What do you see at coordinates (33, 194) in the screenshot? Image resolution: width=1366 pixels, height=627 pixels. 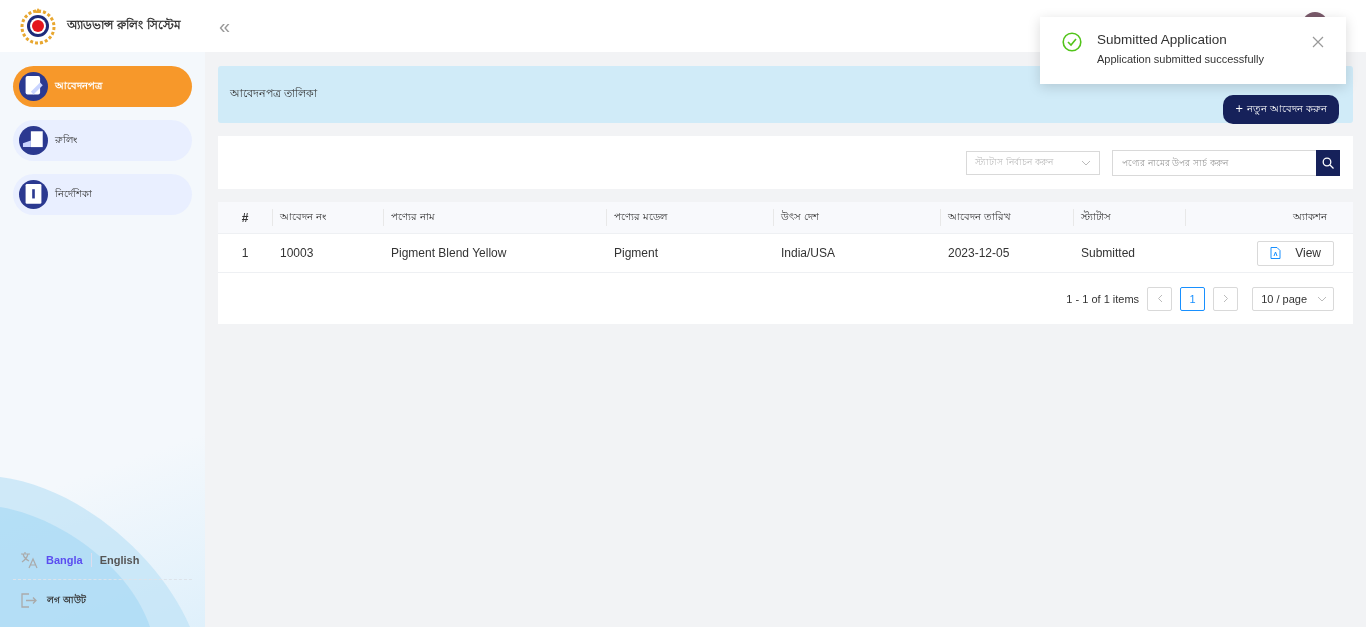 I see `guide-book-icon` at bounding box center [33, 194].